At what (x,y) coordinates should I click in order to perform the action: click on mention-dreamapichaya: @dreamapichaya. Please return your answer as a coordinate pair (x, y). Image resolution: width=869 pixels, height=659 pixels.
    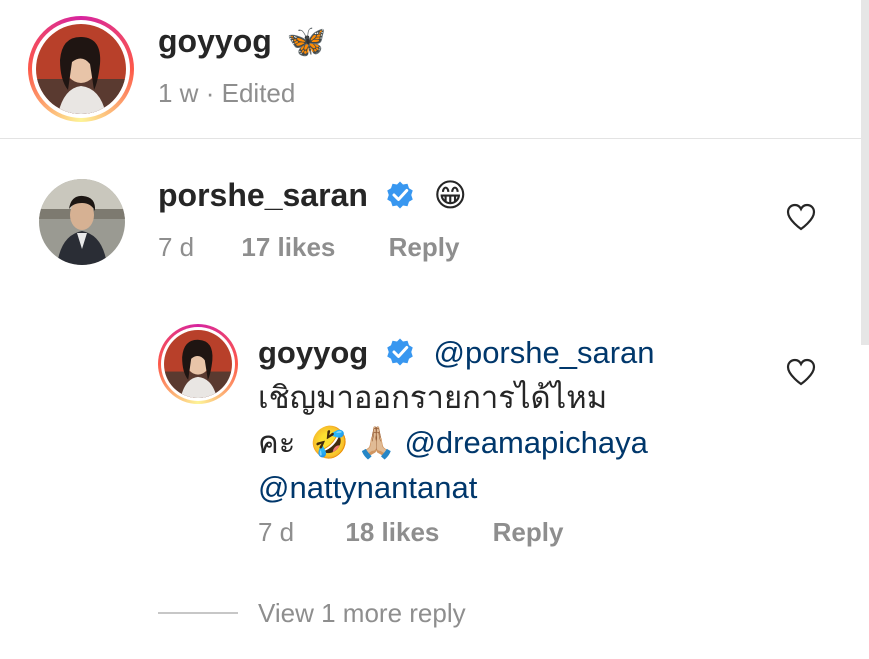
    Looking at the image, I should click on (525, 442).